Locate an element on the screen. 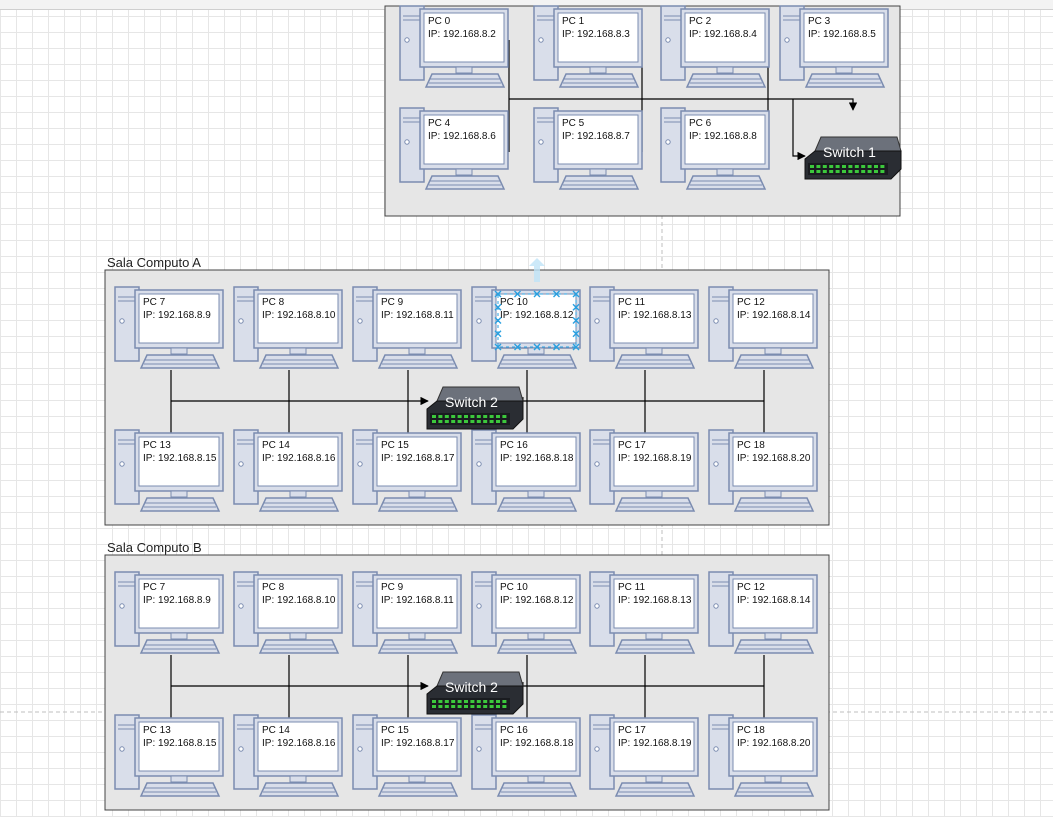  switch-label: Switch 2 is located at coordinates (471, 402).